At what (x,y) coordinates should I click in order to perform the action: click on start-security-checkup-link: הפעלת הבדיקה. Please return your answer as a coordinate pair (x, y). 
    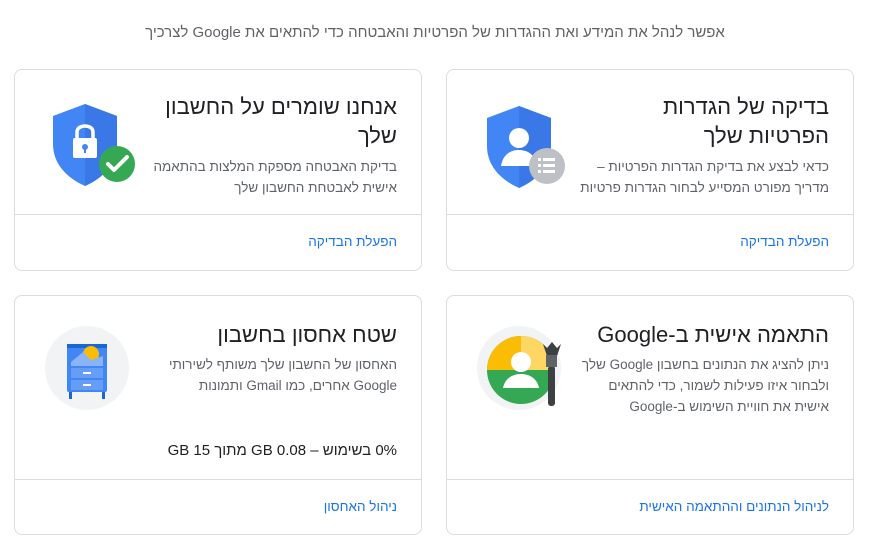
    Looking at the image, I should click on (352, 241).